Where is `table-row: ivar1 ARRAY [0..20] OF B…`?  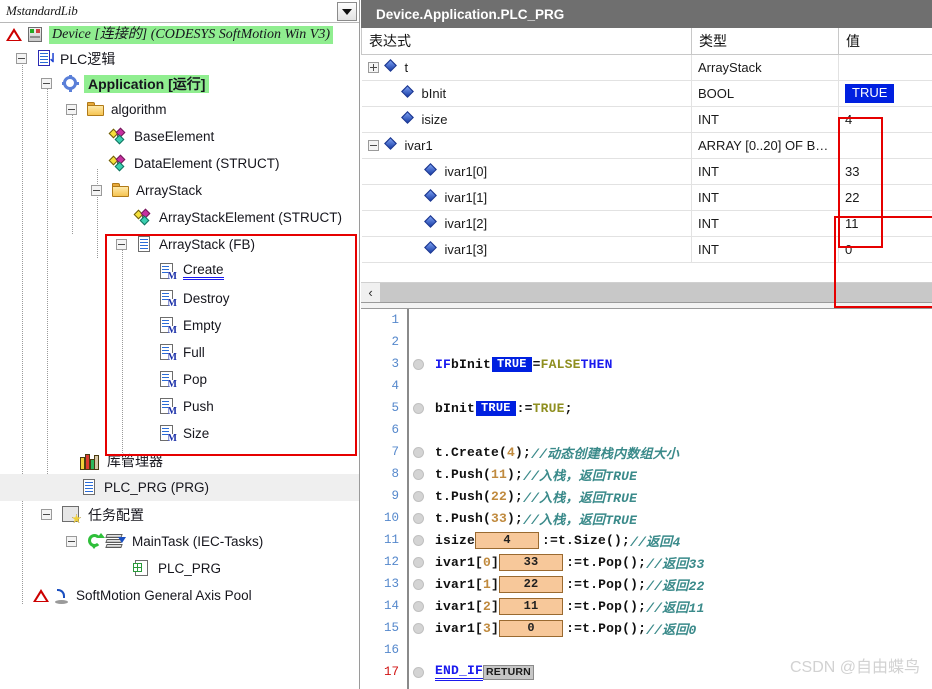
table-row: ivar1 ARRAY [0..20] OF B… is located at coordinates (646, 145).